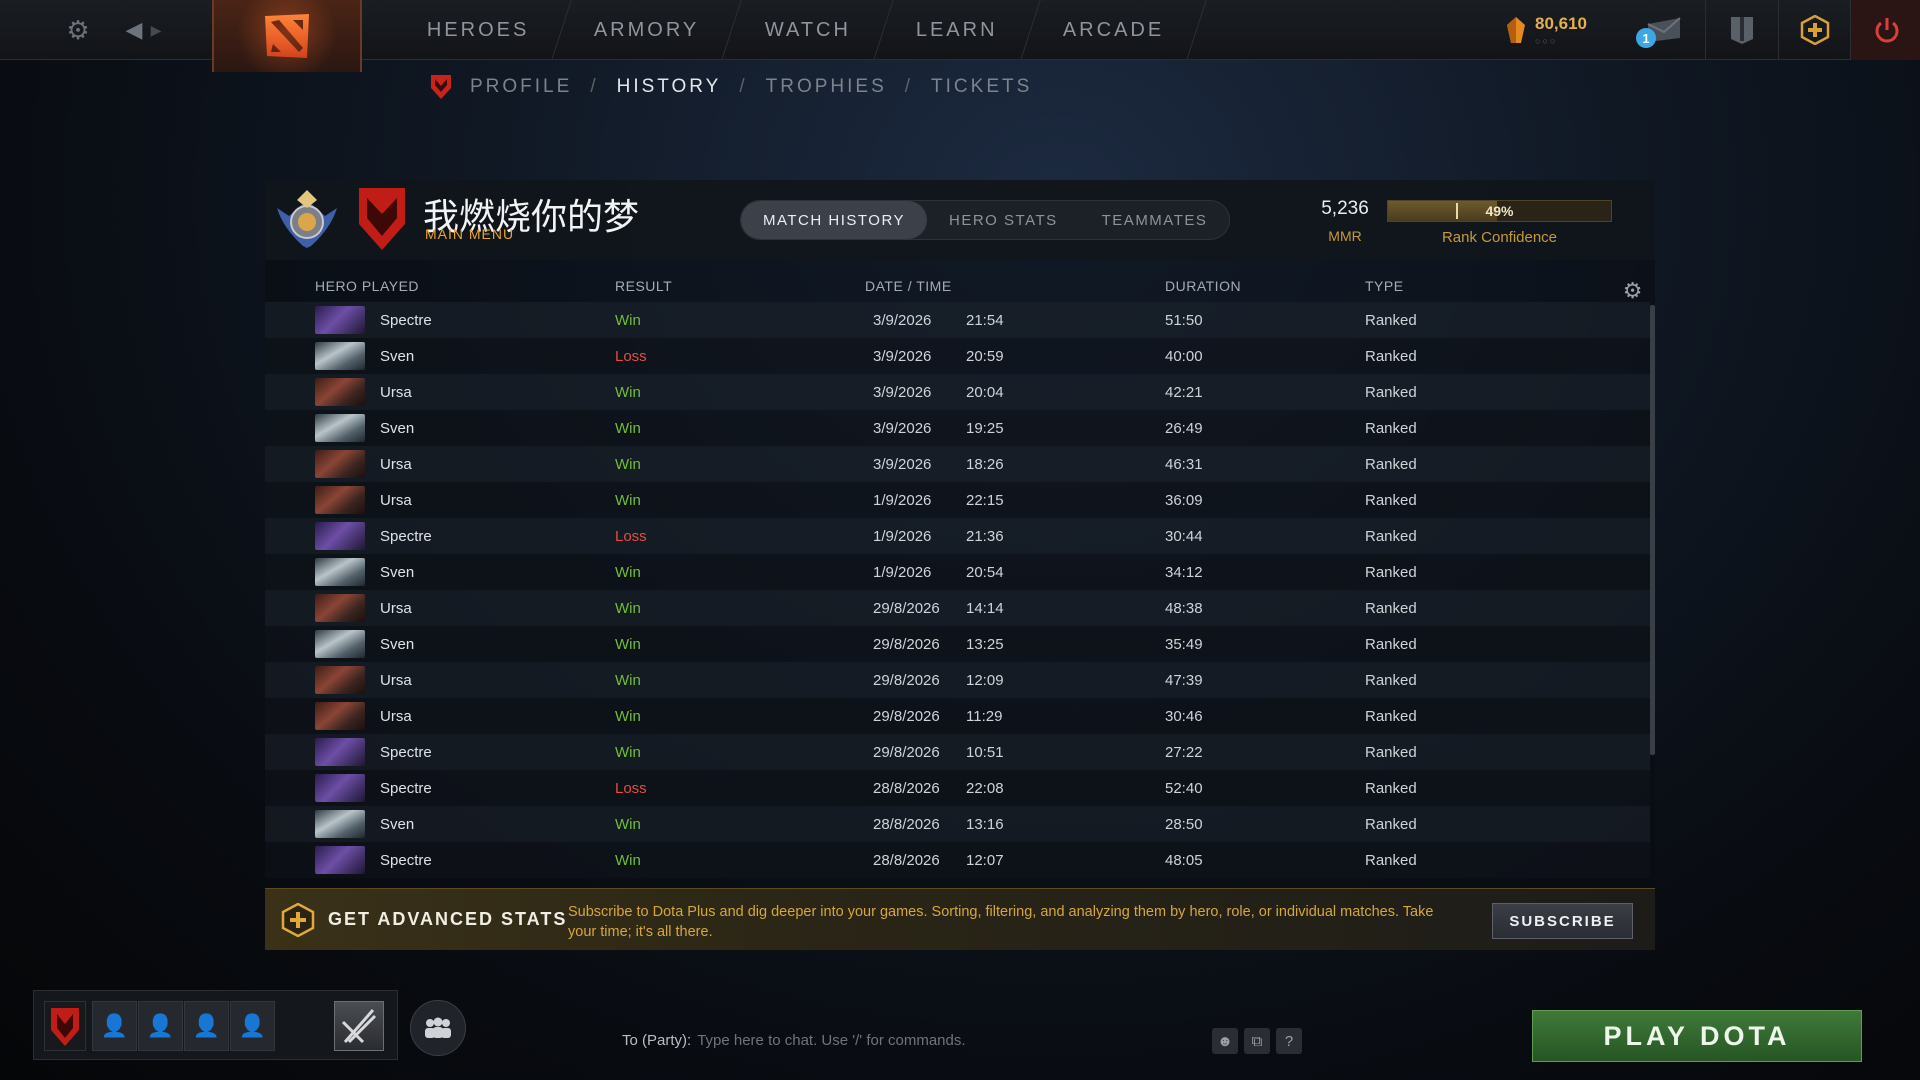 This screenshot has height=1080, width=1920. What do you see at coordinates (957, 356) in the screenshot?
I see `table-row: Sven Loss 3/9/2026 20:59 40:00 Ranked` at bounding box center [957, 356].